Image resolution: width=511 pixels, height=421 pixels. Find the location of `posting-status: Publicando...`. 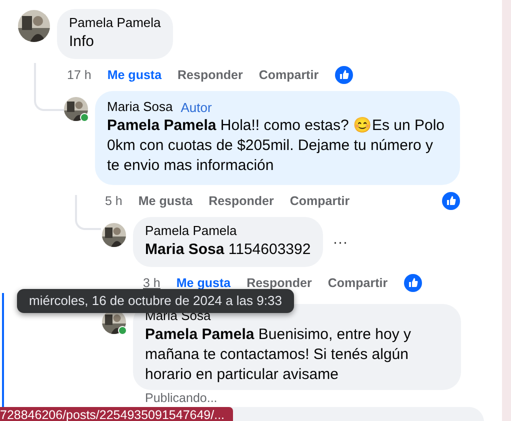

posting-status: Publicando... is located at coordinates (181, 398).